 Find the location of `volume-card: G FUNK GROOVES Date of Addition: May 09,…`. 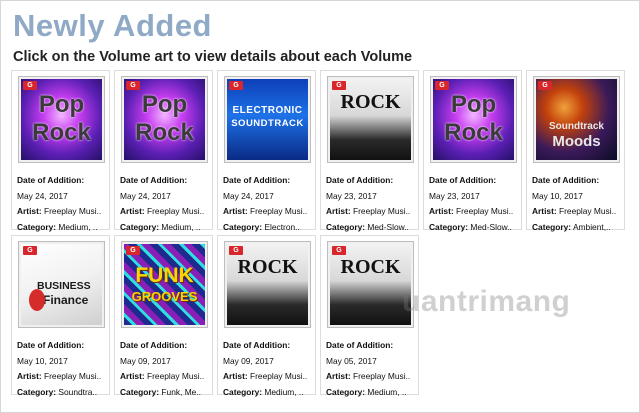

volume-card: G FUNK GROOVES Date of Addition: May 09,… is located at coordinates (163, 316).